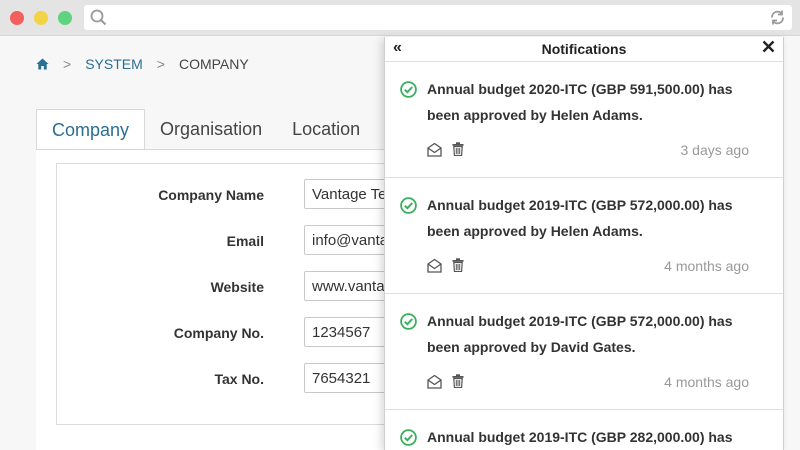 The height and width of the screenshot is (450, 800). Describe the element at coordinates (98, 17) in the screenshot. I see `search-icon` at that location.